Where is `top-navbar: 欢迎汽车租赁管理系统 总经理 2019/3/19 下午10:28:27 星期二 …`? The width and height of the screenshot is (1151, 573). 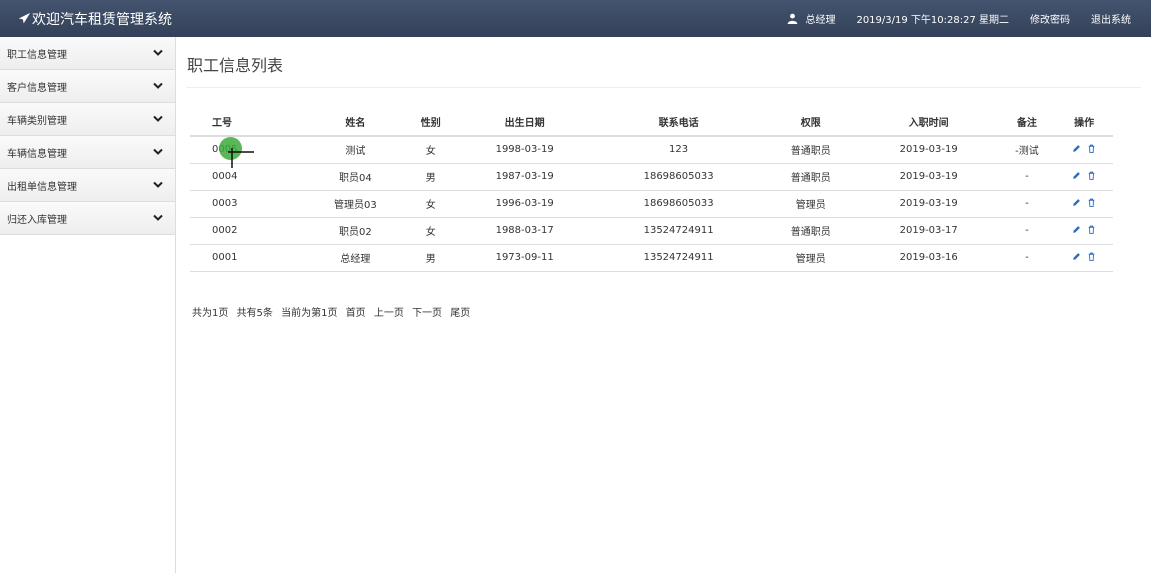 top-navbar: 欢迎汽车租赁管理系统 总经理 2019/3/19 下午10:28:27 星期二 … is located at coordinates (575, 18).